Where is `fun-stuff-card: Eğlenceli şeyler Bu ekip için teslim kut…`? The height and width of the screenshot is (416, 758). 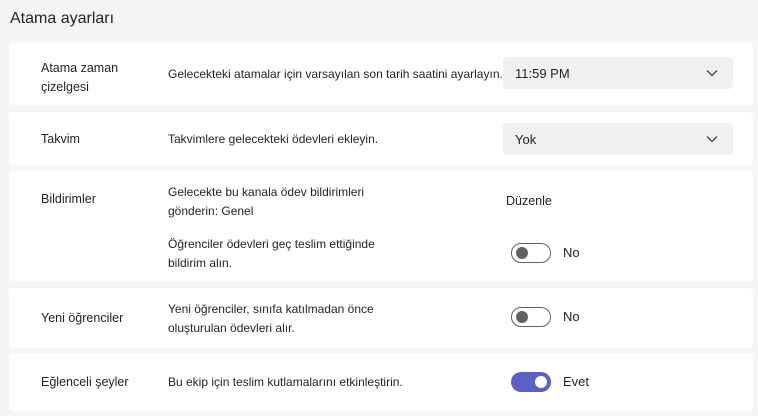
fun-stuff-card: Eğlenceli şeyler Bu ekip için teslim kut… is located at coordinates (381, 382).